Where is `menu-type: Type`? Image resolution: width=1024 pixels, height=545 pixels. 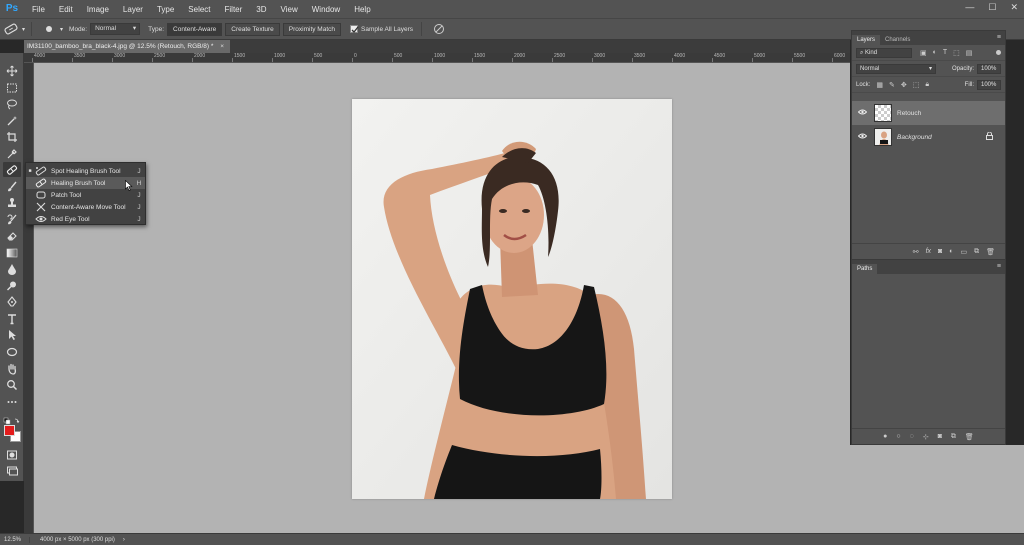 menu-type: Type is located at coordinates (165, 9).